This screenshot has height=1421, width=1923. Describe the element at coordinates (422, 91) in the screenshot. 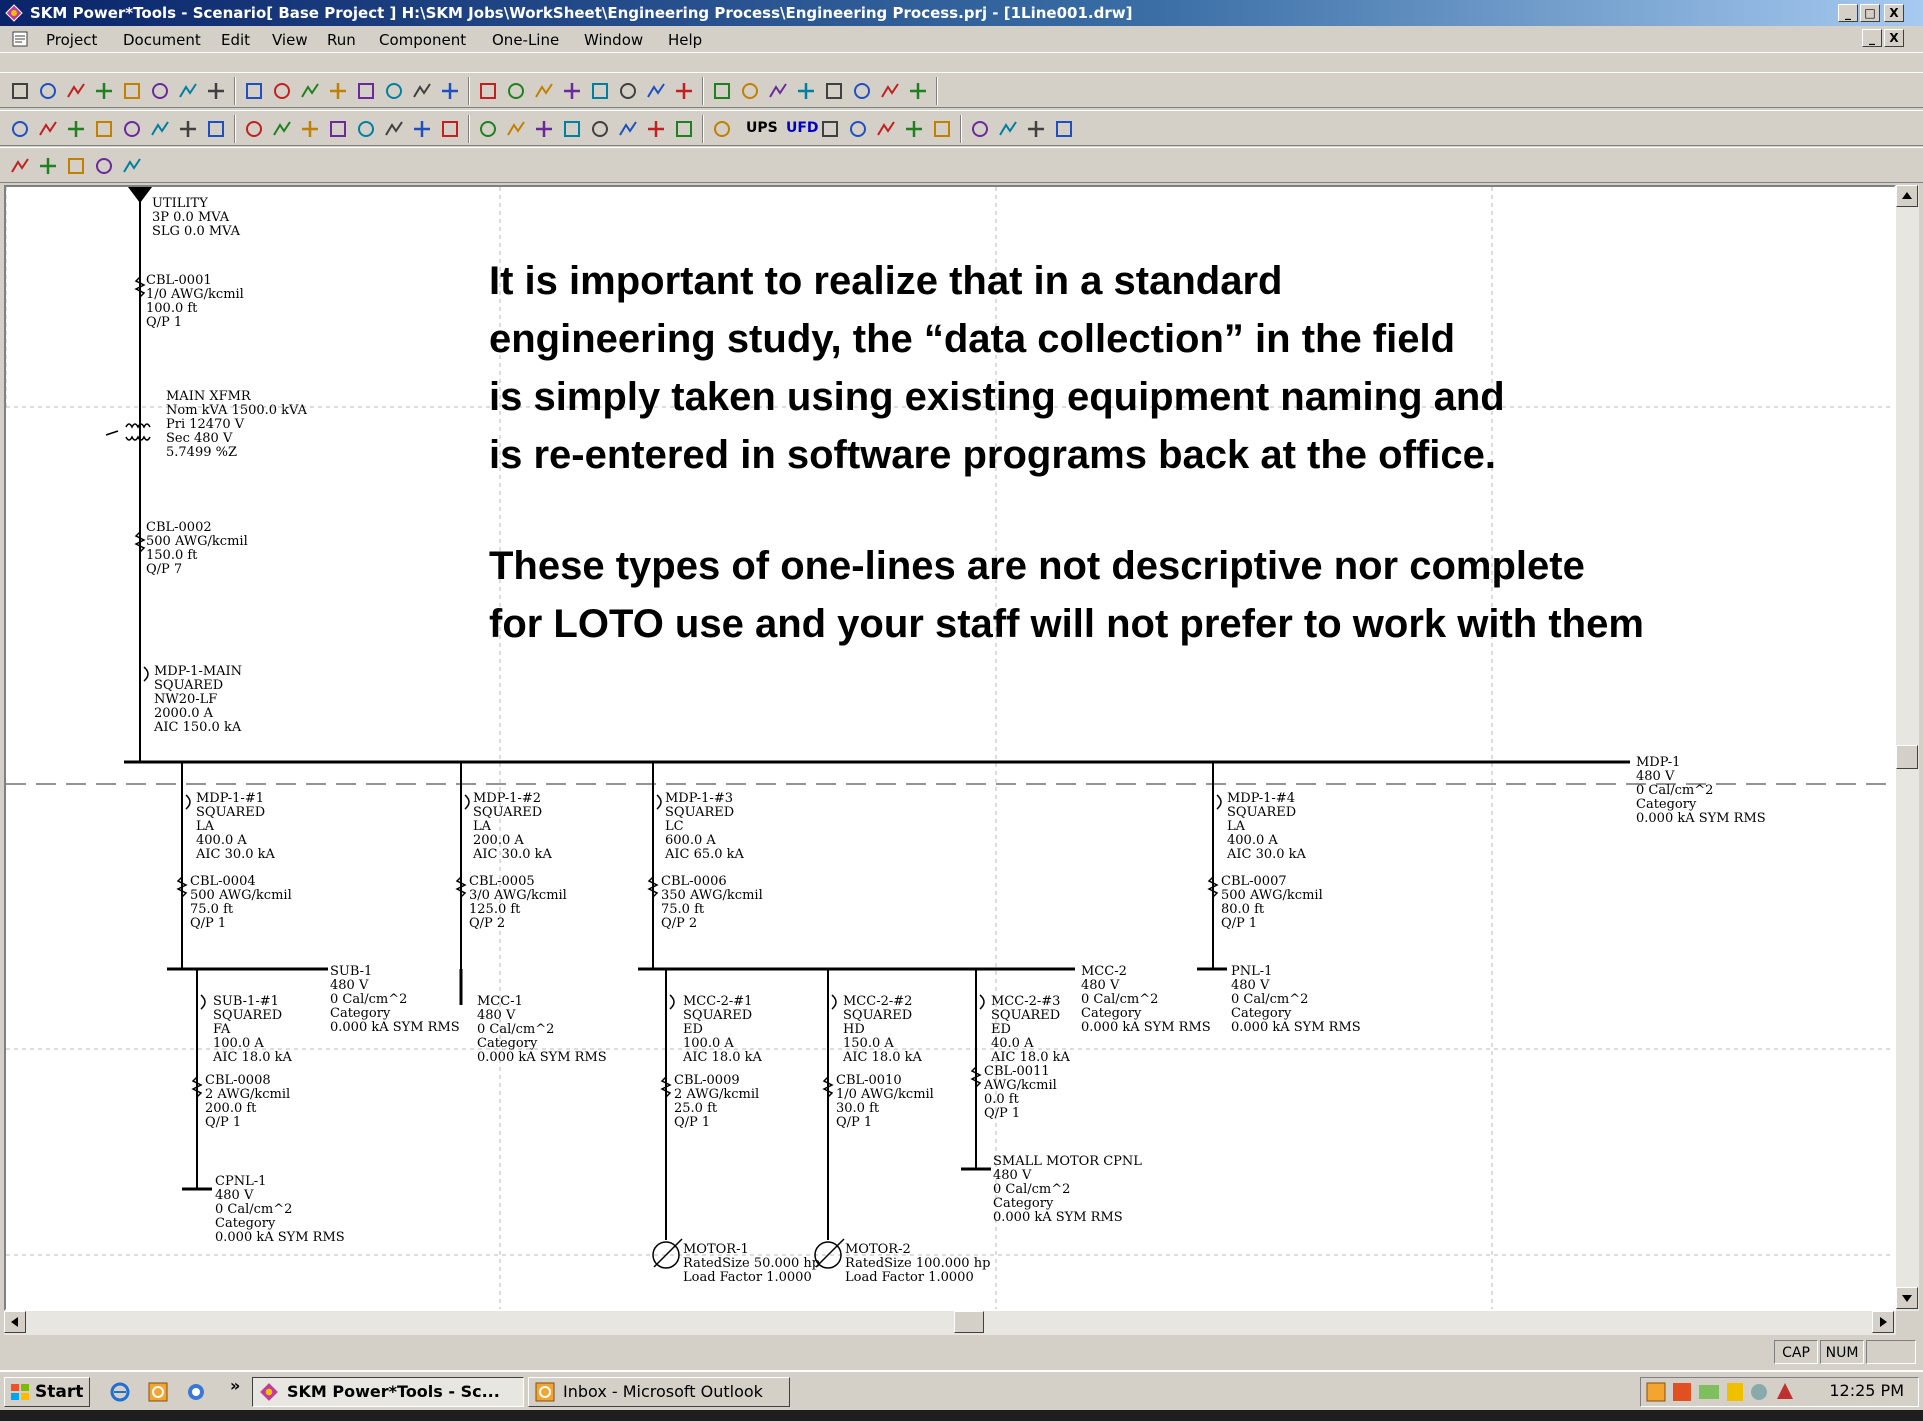

I see `tool-button-15-icon` at that location.